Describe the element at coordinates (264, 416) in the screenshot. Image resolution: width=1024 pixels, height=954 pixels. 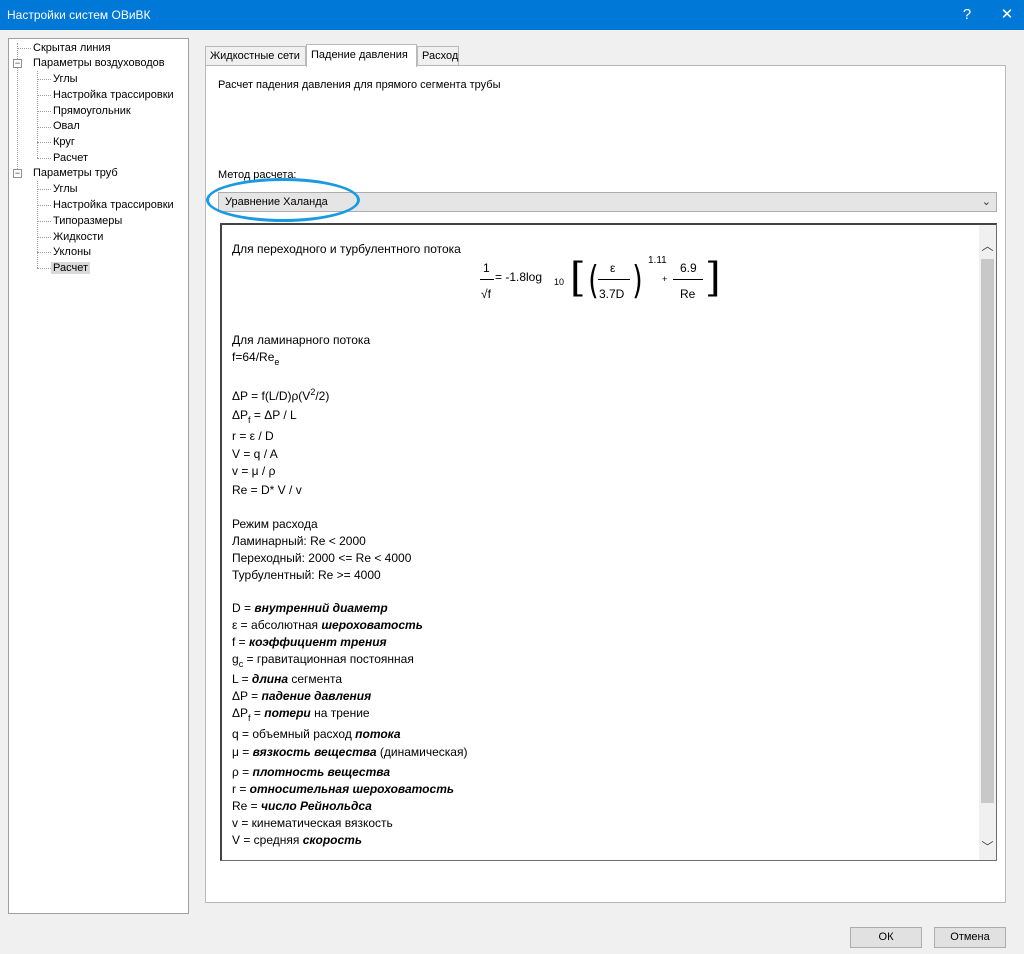
I see `formula-dpf: ΔPf = ΔP / L` at that location.